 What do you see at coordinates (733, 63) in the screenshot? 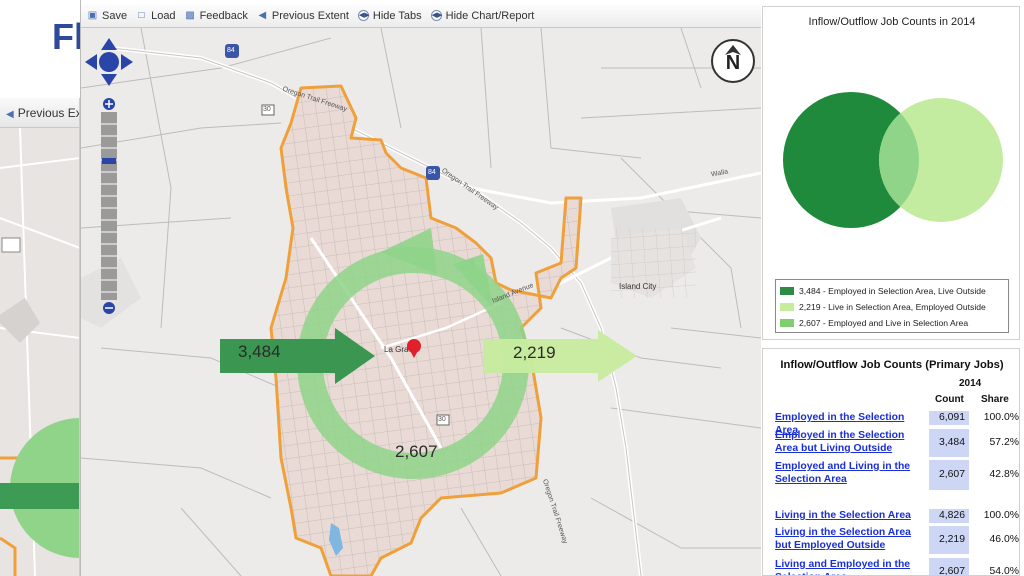
I see `north-arrow-icon: N` at bounding box center [733, 63].